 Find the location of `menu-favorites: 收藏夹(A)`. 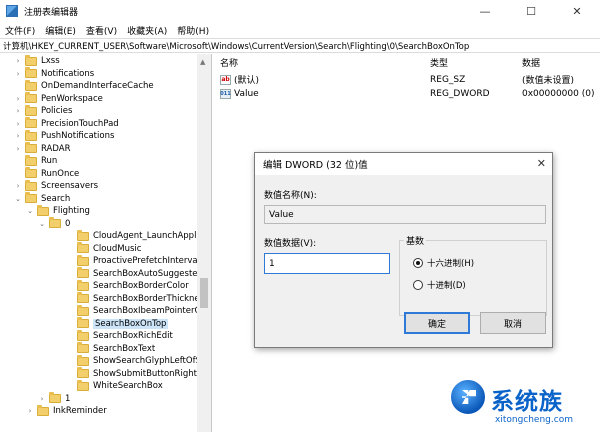

menu-favorites: 收藏夹(A) is located at coordinates (147, 30).